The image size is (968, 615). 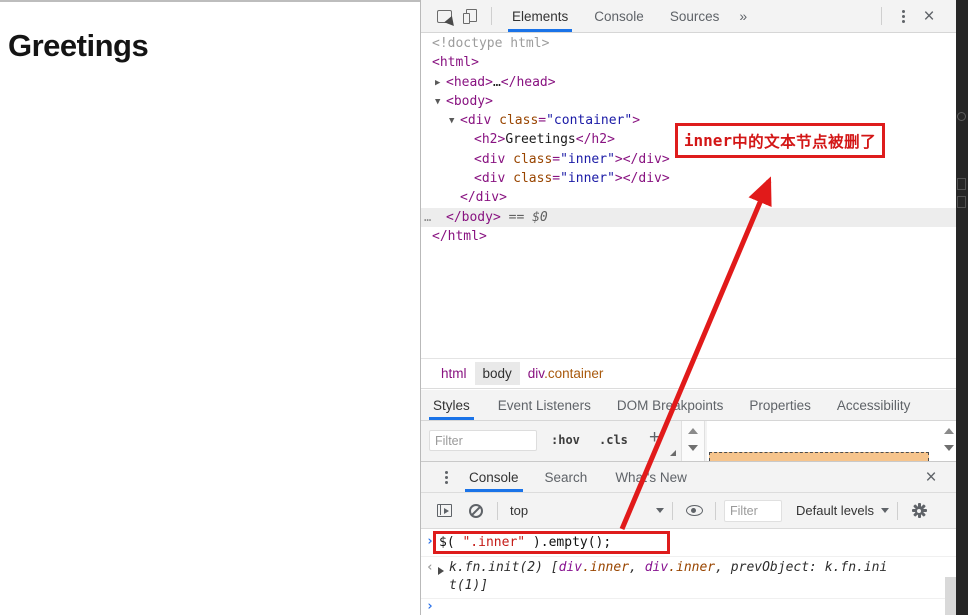 What do you see at coordinates (688, 543) in the screenshot?
I see `console-command-row: › $( ".inner" ).empty();` at bounding box center [688, 543].